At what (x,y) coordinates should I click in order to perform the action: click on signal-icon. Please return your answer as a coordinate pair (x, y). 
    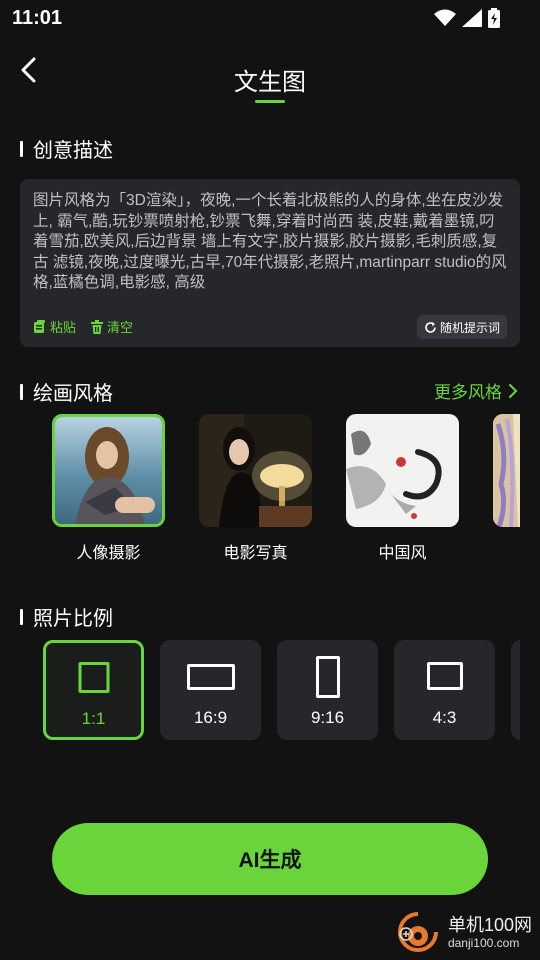
    Looking at the image, I should click on (472, 18).